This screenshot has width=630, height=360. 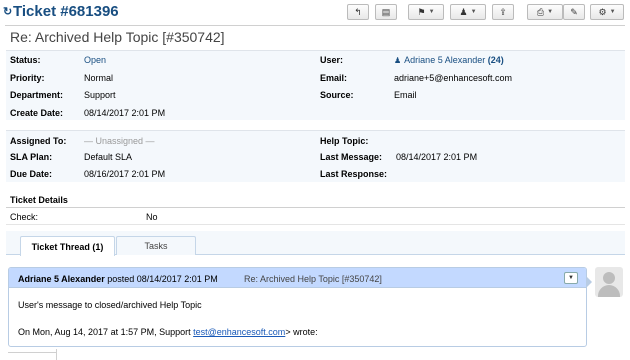 What do you see at coordinates (7, 11) in the screenshot?
I see `refresh-icon: ↻` at bounding box center [7, 11].